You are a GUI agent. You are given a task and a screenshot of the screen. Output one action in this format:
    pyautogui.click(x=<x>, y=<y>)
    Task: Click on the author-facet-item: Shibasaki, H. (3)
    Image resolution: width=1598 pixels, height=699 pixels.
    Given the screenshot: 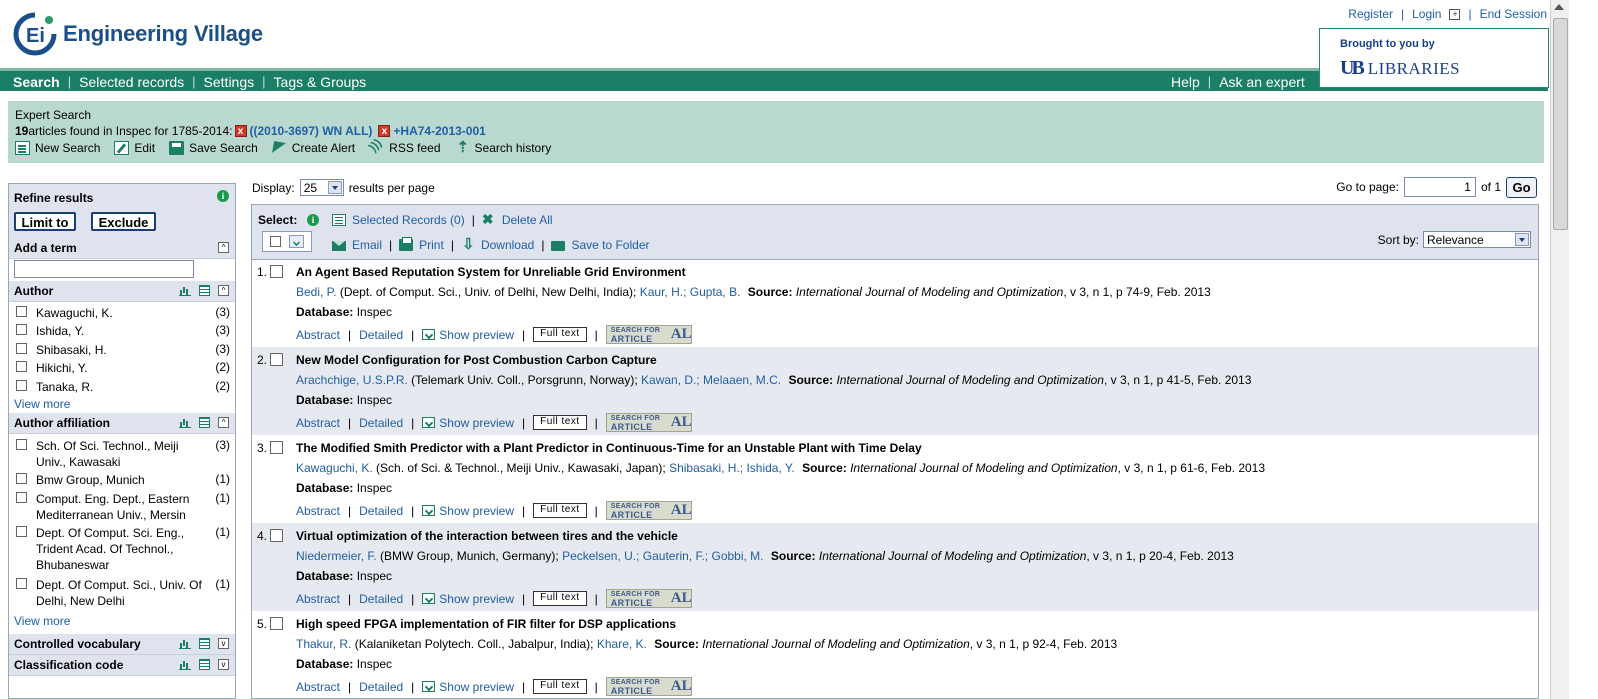 What is the action you would take?
    pyautogui.click(x=123, y=350)
    